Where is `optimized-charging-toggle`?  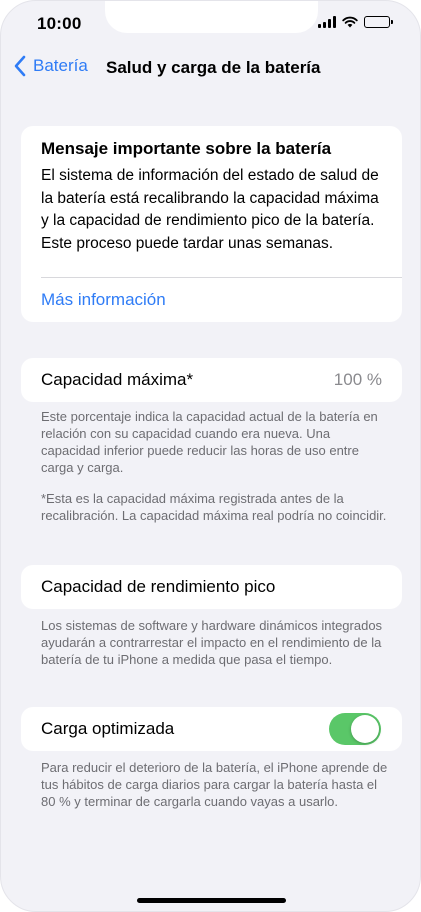
optimized-charging-toggle is located at coordinates (355, 729).